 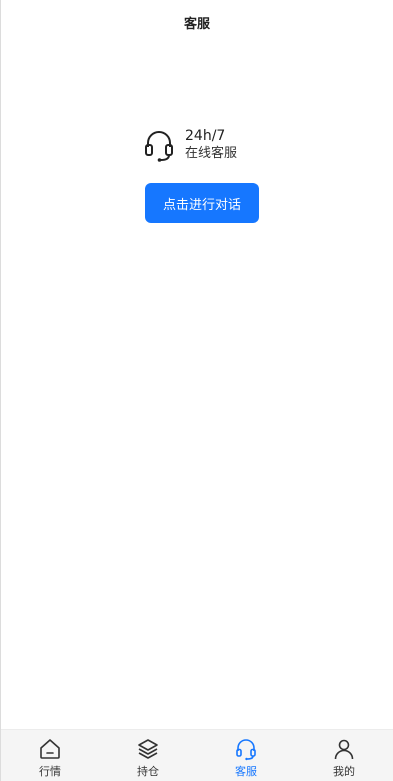 What do you see at coordinates (211, 145) in the screenshot?
I see `service-text: 24h/7 在线客服` at bounding box center [211, 145].